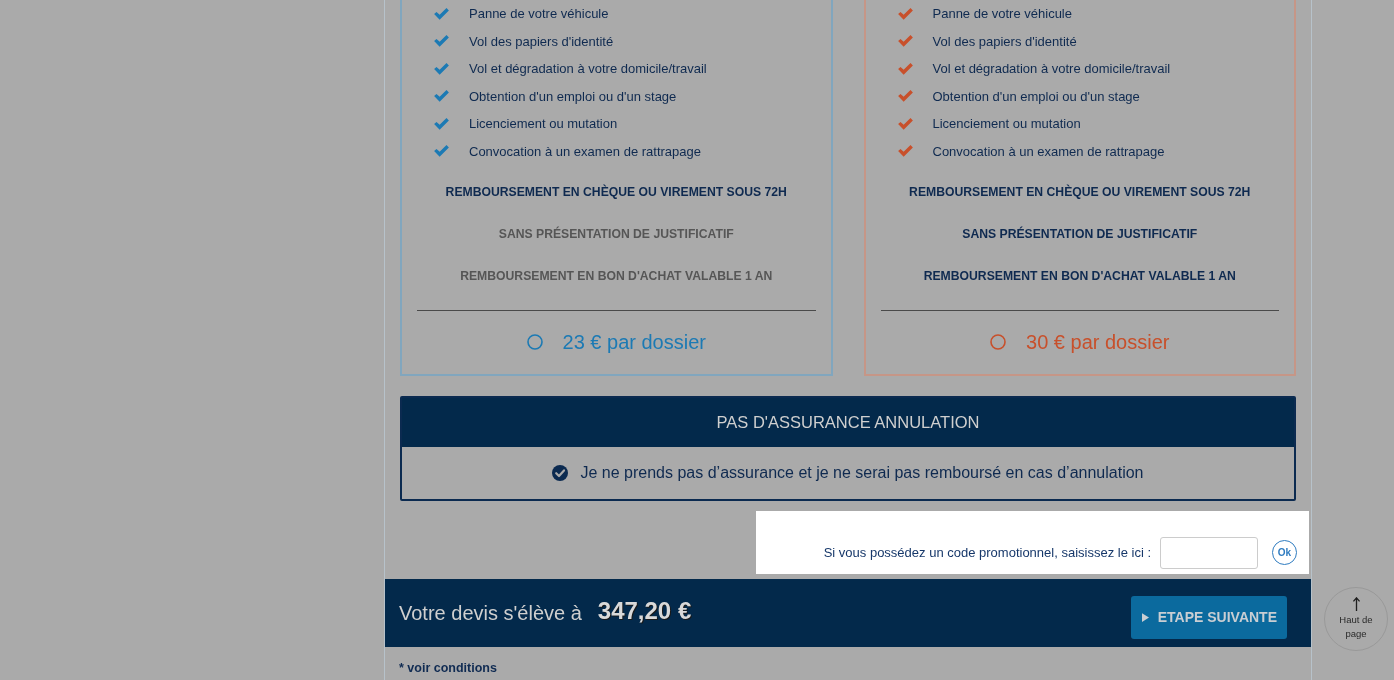 This screenshot has height=680, width=1394. I want to click on check-circle-icon, so click(560, 473).